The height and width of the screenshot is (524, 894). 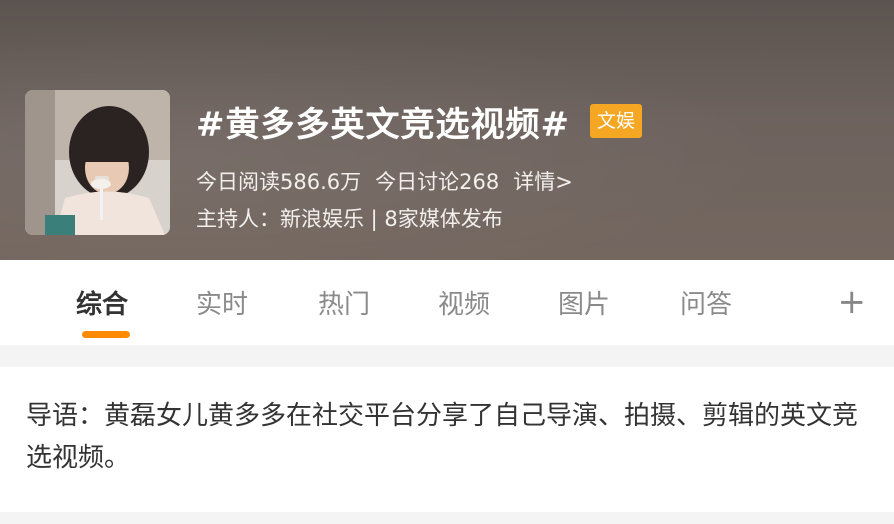 What do you see at coordinates (852, 302) in the screenshot?
I see `add-tab-icon: +` at bounding box center [852, 302].